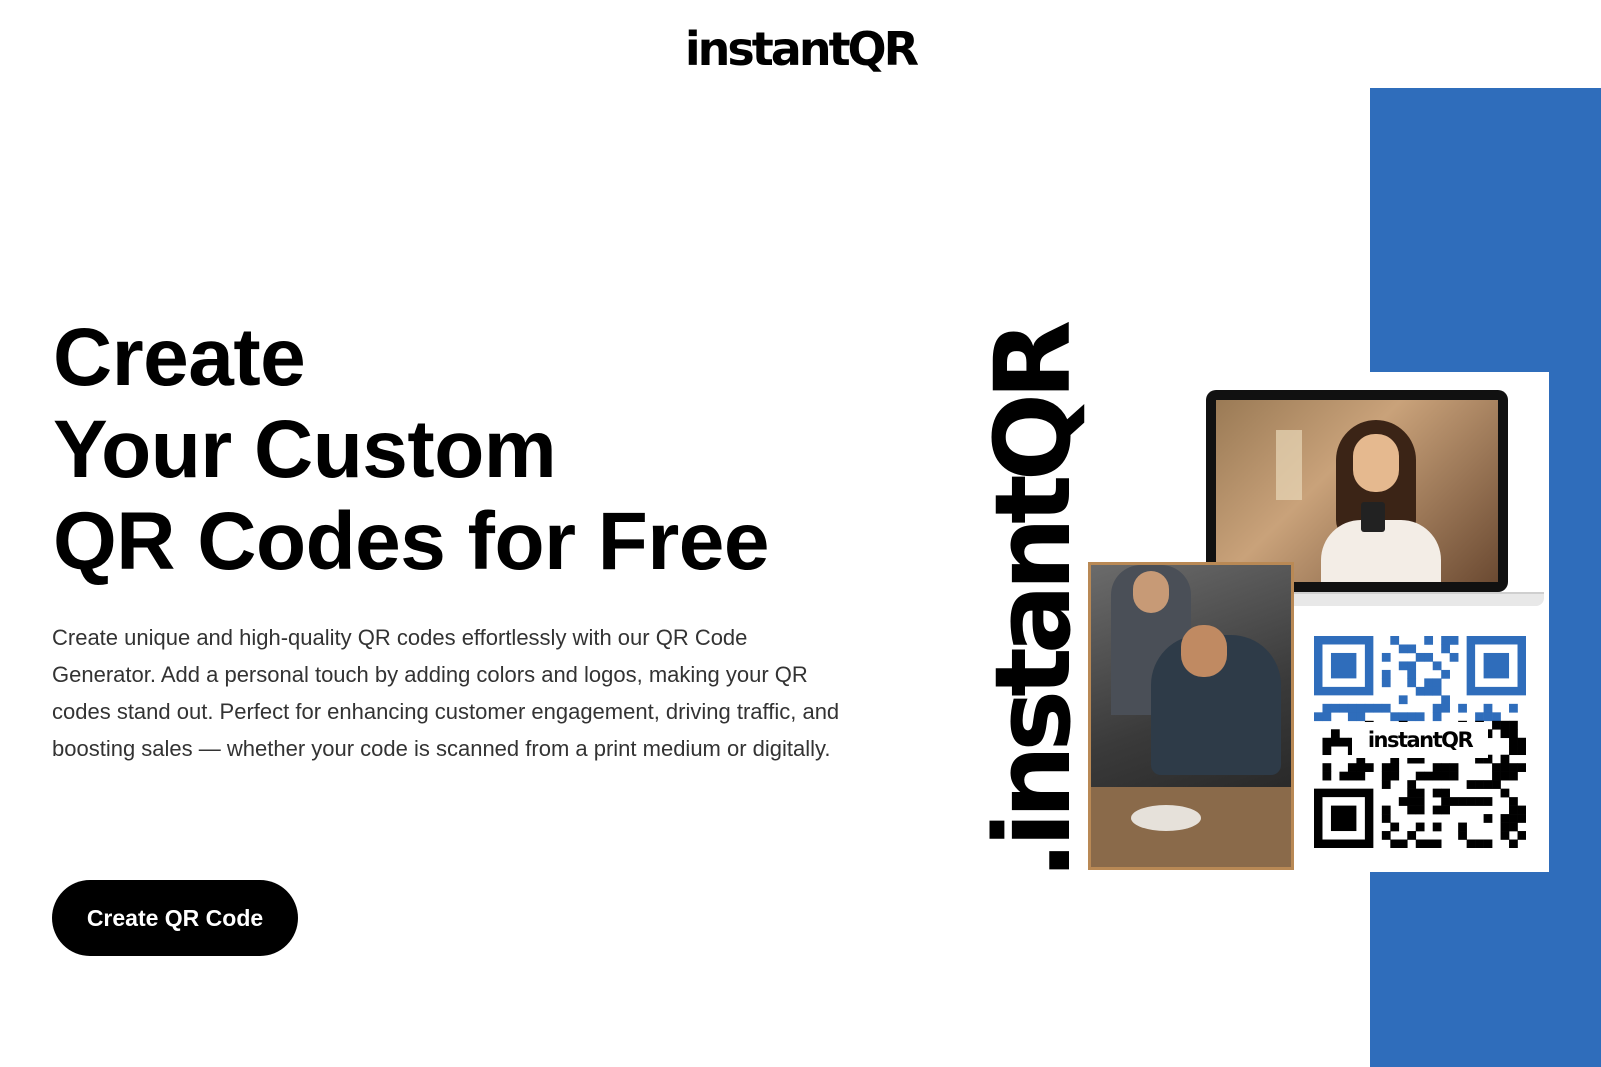 The image size is (1601, 1067). I want to click on hero-title: Create Your Custom QR Codes for Free, so click(411, 450).